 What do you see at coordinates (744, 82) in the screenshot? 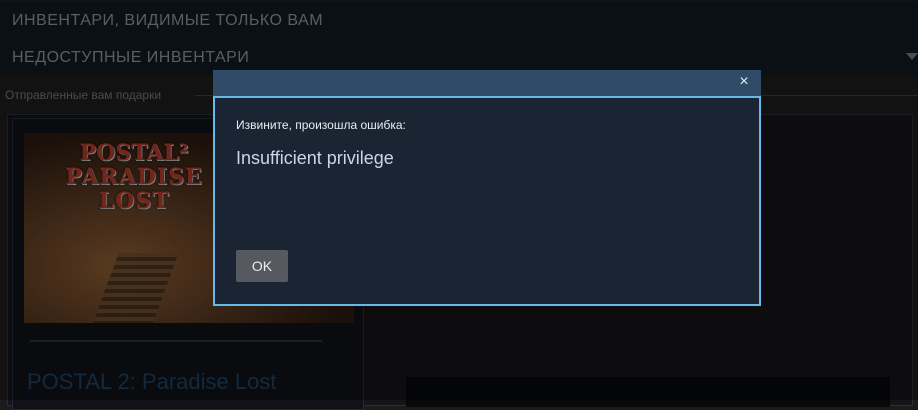
I see `close-icon: ×` at bounding box center [744, 82].